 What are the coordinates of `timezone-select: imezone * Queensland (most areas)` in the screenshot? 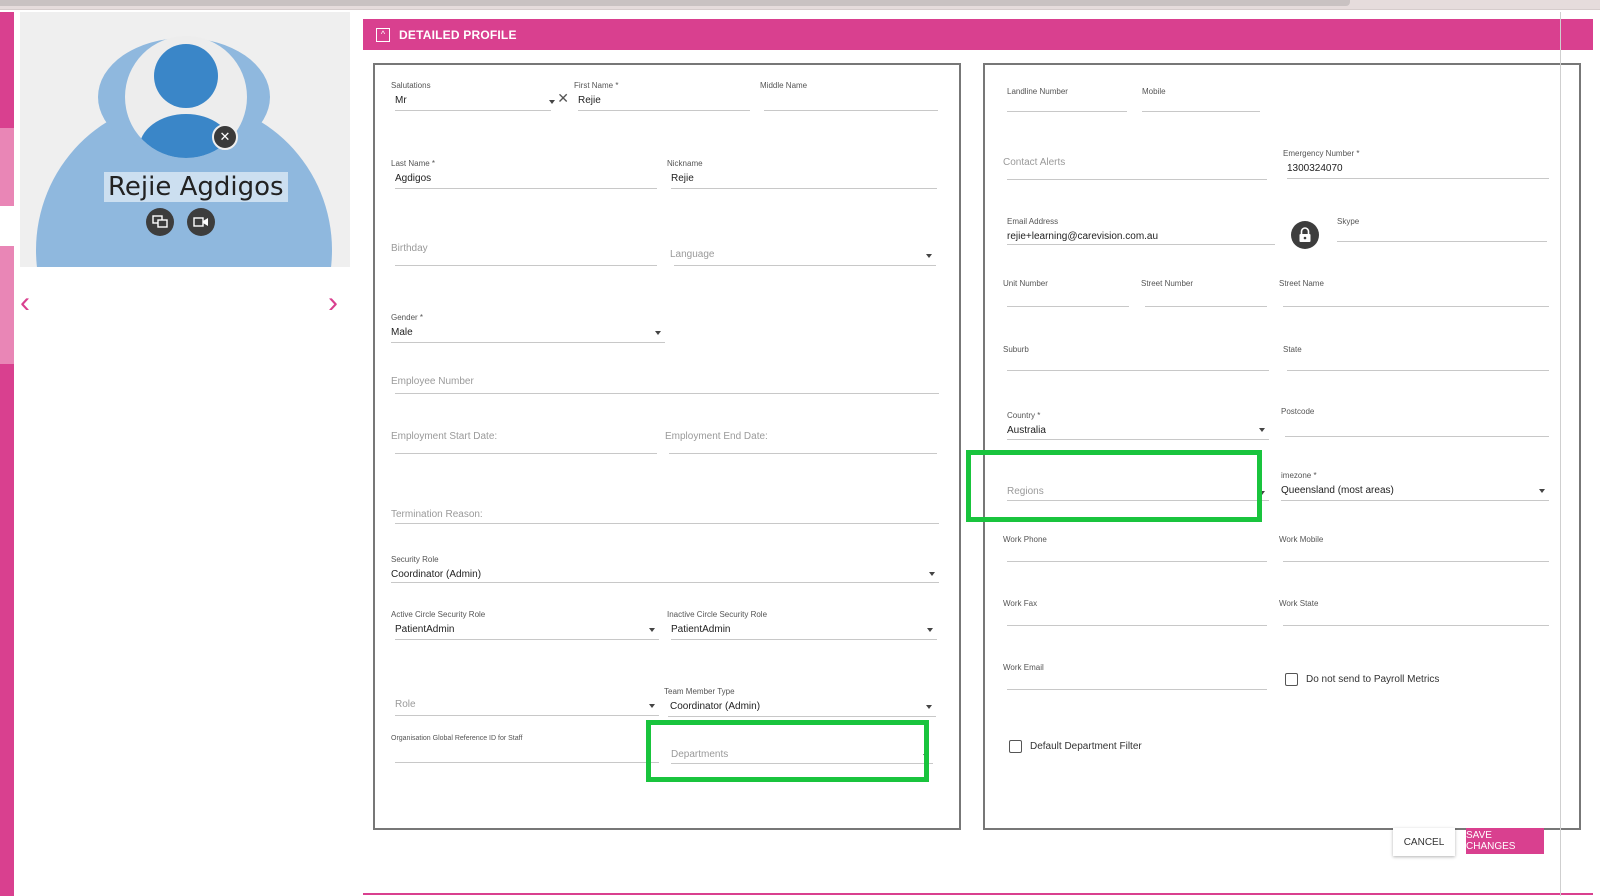 It's located at (1415, 488).